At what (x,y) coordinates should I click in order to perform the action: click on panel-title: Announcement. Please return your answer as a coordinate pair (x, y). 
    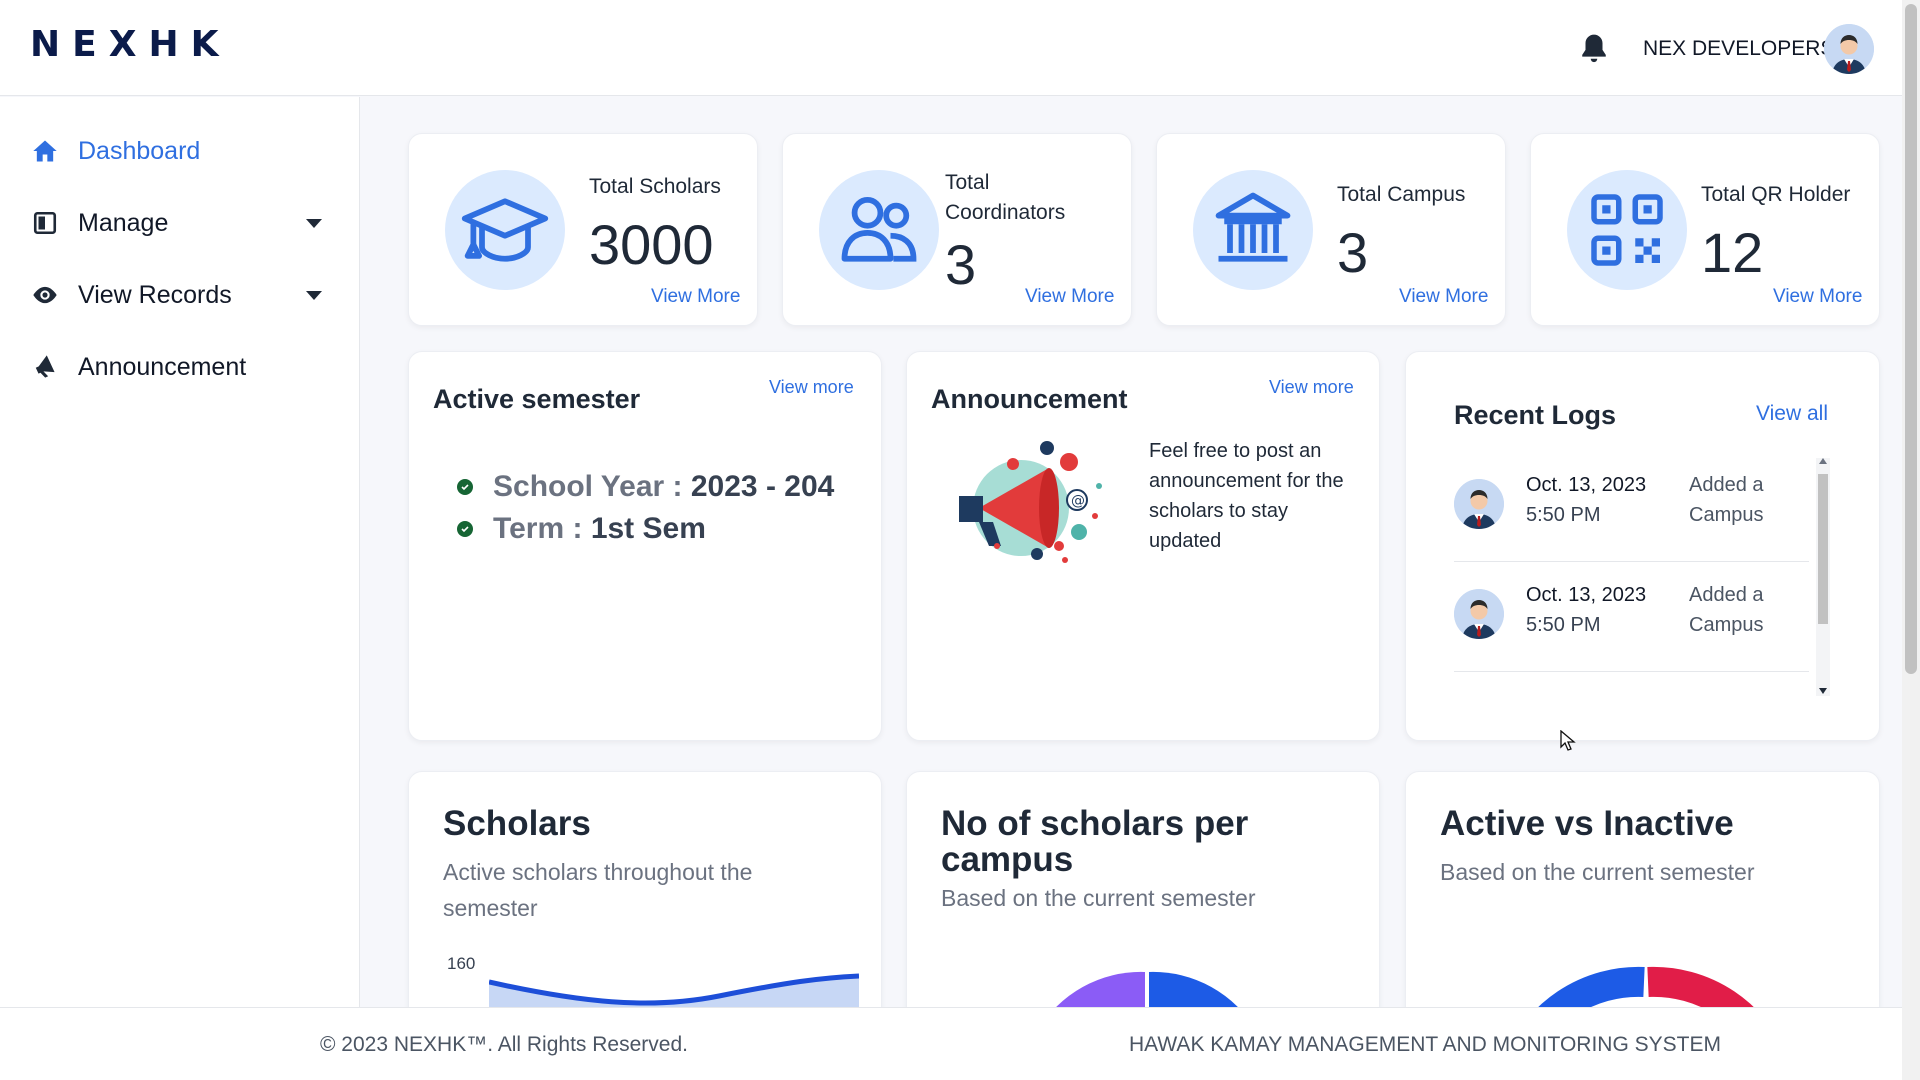
    Looking at the image, I should click on (1029, 399).